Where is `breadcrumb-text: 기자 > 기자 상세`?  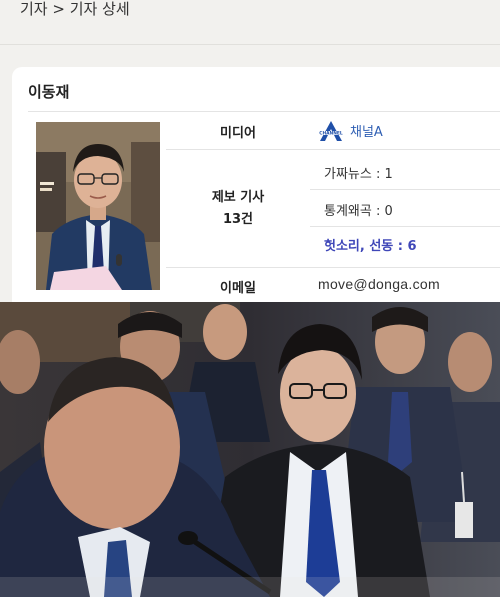 breadcrumb-text: 기자 > 기자 상세 is located at coordinates (75, 9).